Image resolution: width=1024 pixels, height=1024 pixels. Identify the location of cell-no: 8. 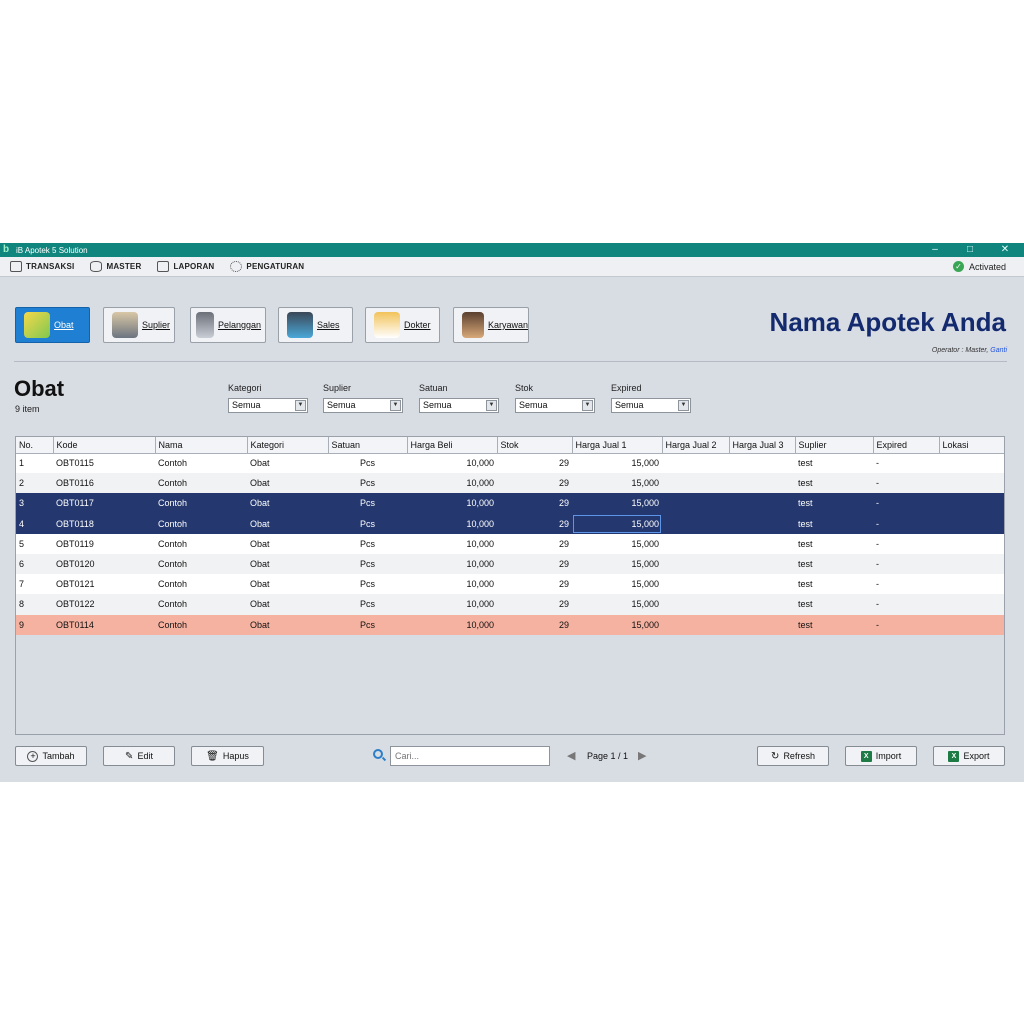
(34, 604).